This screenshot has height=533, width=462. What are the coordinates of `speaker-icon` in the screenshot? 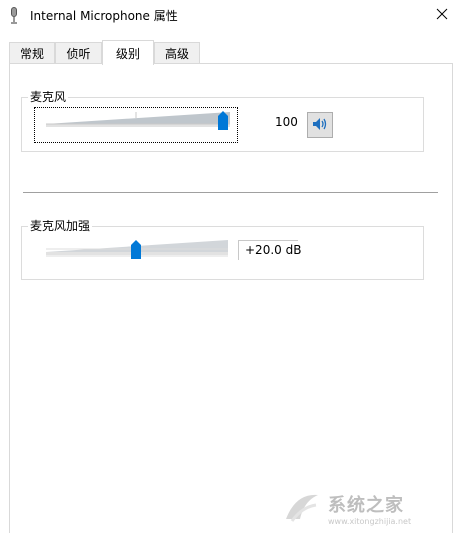 It's located at (320, 125).